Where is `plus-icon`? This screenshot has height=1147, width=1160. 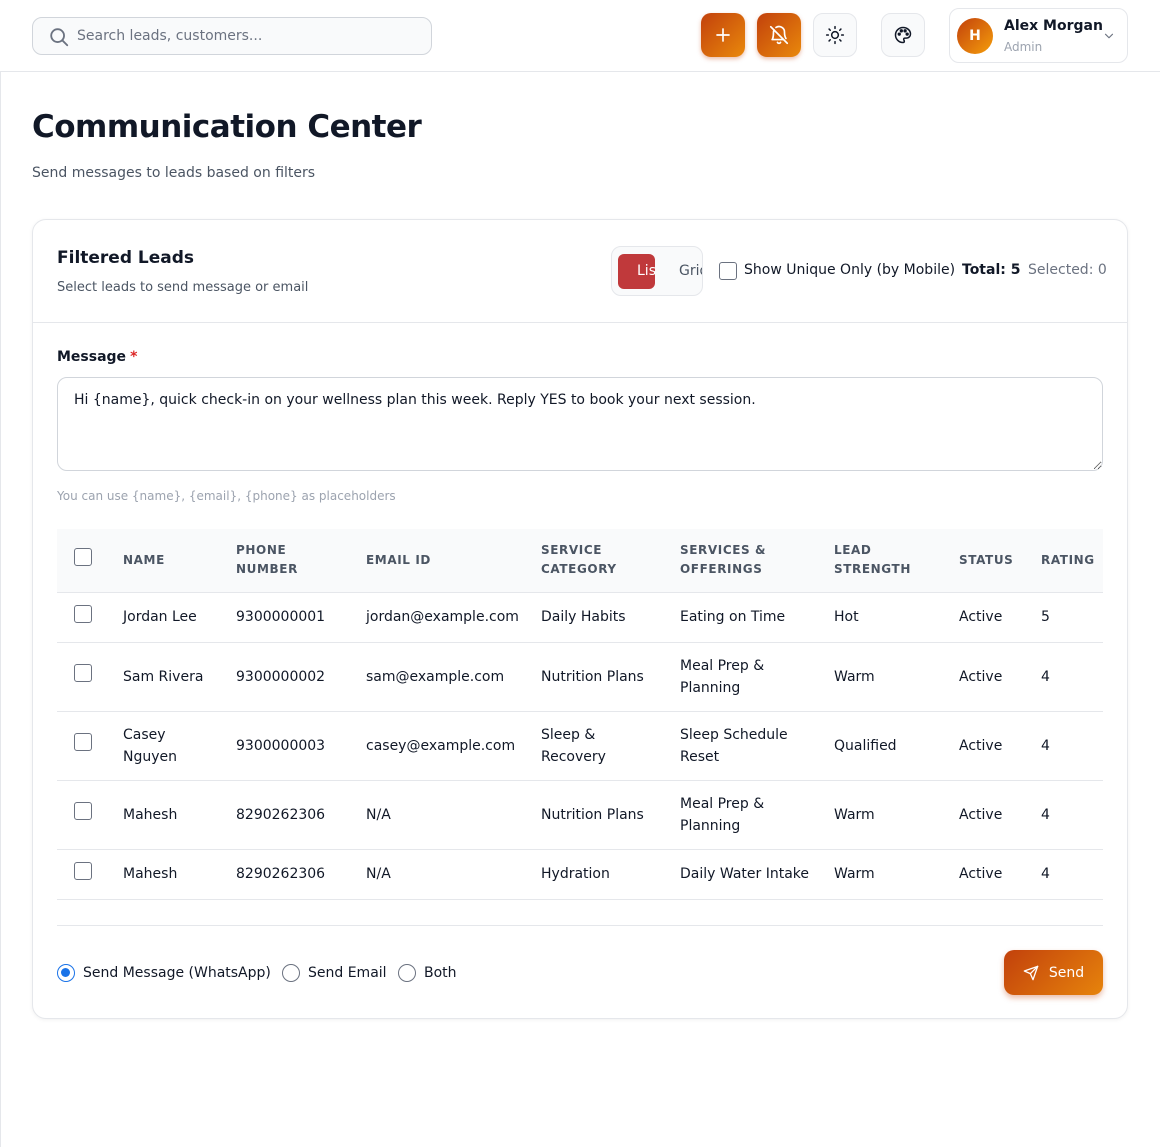 plus-icon is located at coordinates (723, 35).